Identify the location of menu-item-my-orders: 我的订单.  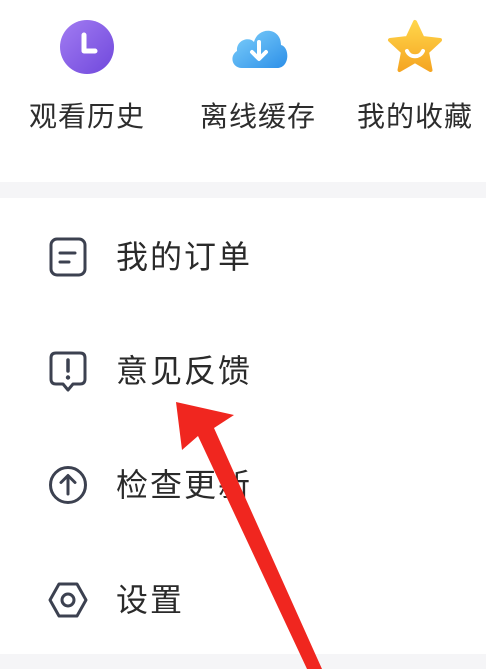
(243, 255).